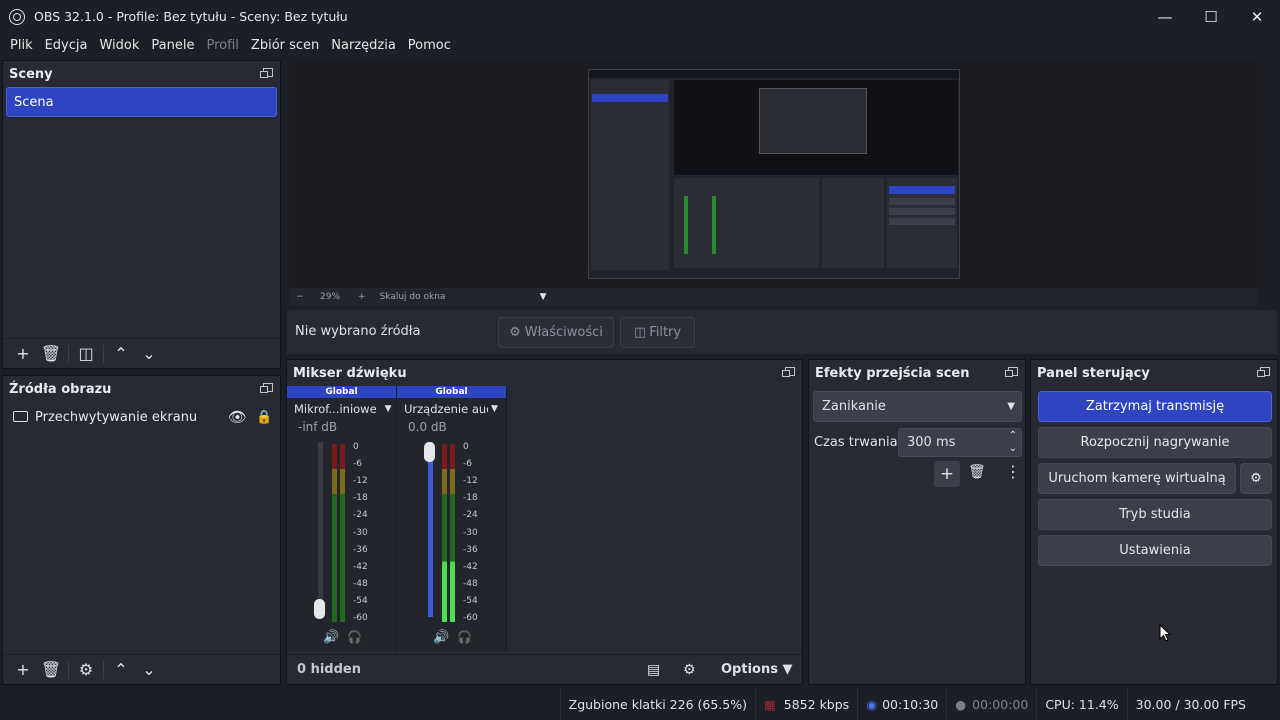 This screenshot has width=1280, height=720. What do you see at coordinates (947, 474) in the screenshot?
I see `add-transition-button: +` at bounding box center [947, 474].